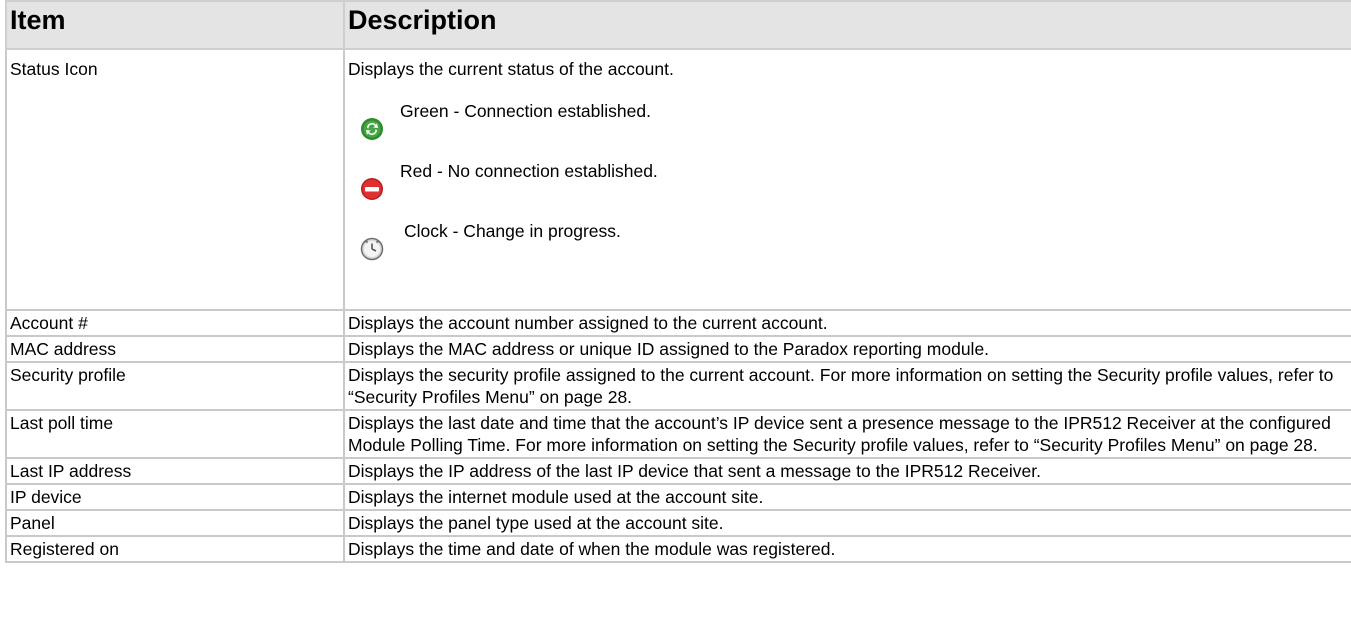  What do you see at coordinates (175, 471) in the screenshot?
I see `item-cell: Last IP address` at bounding box center [175, 471].